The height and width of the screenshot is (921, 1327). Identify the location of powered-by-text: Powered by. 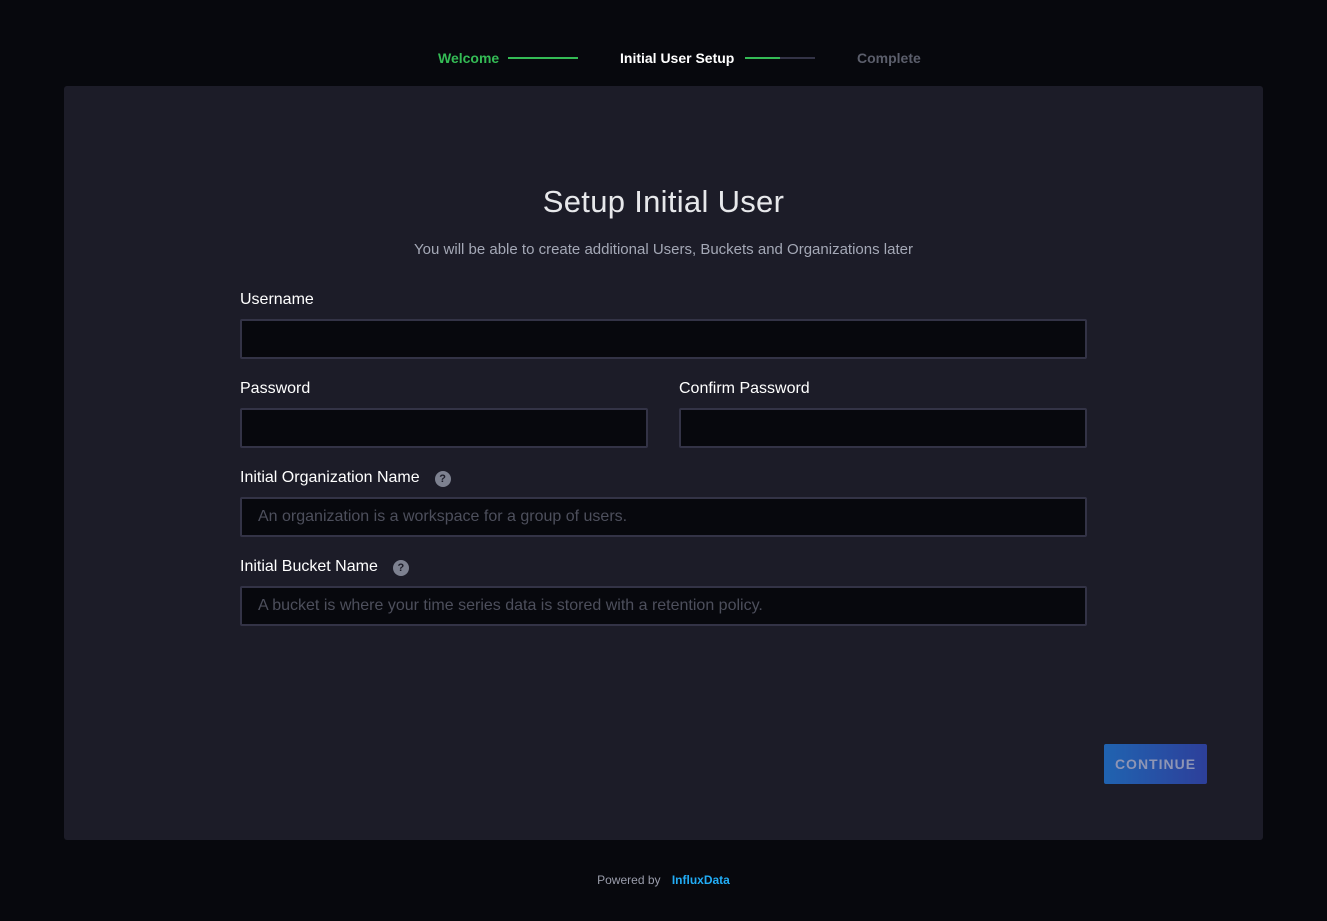
(629, 880).